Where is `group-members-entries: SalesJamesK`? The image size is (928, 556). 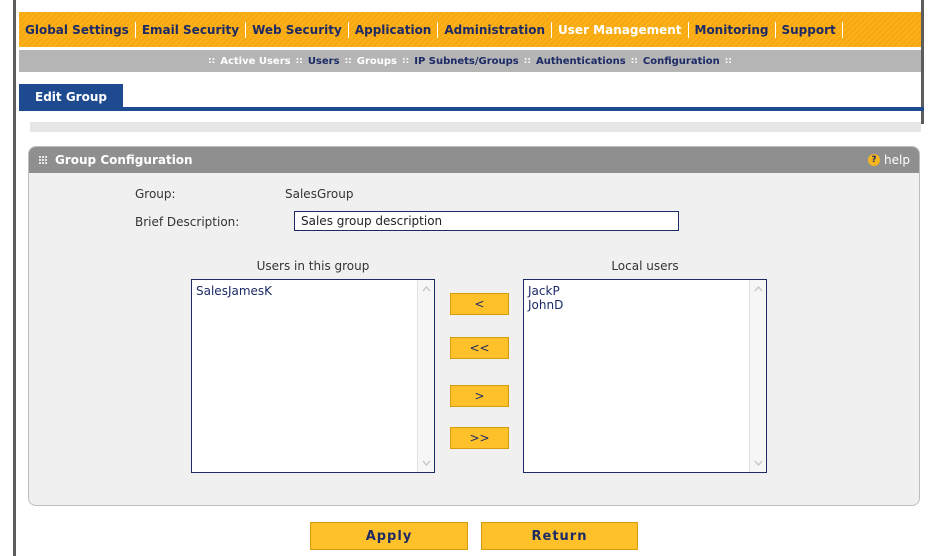
group-members-entries: SalesJamesK is located at coordinates (234, 291).